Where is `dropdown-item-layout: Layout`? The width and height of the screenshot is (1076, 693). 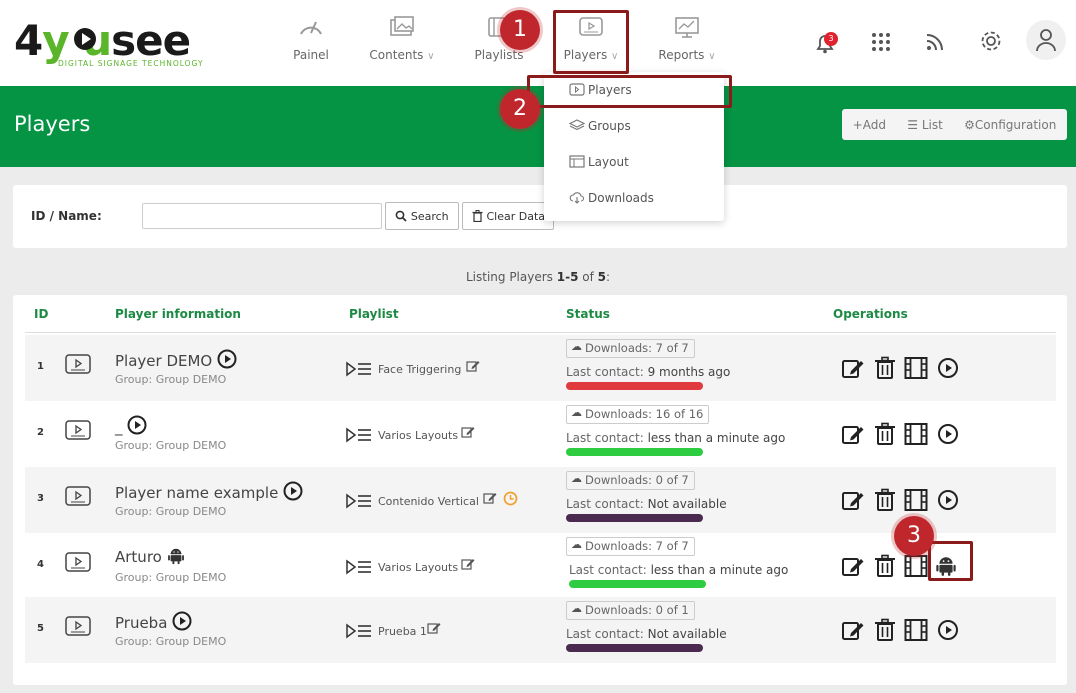
dropdown-item-layout: Layout is located at coordinates (608, 162).